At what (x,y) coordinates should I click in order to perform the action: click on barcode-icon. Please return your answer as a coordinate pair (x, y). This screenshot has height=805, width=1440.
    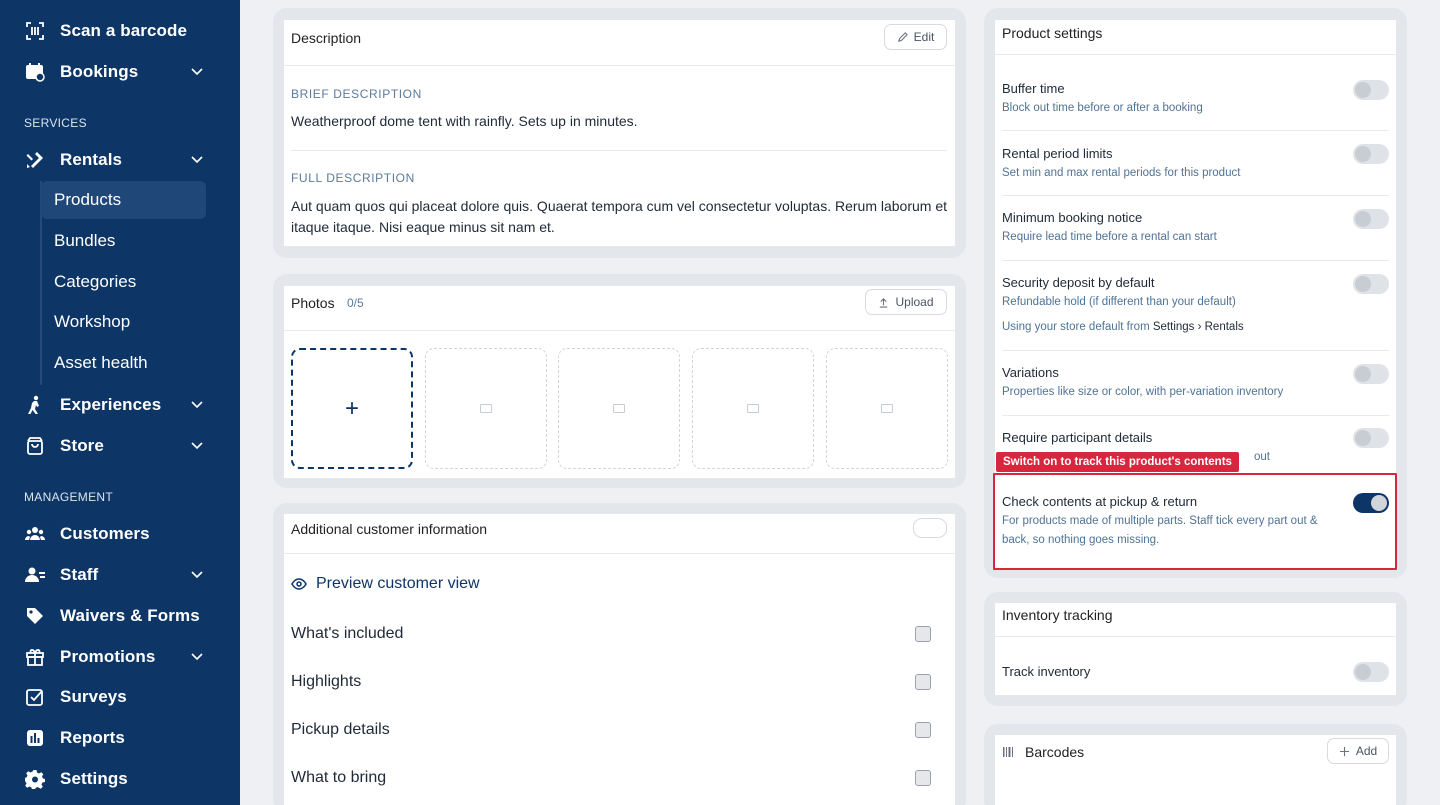
    Looking at the image, I should click on (1009, 751).